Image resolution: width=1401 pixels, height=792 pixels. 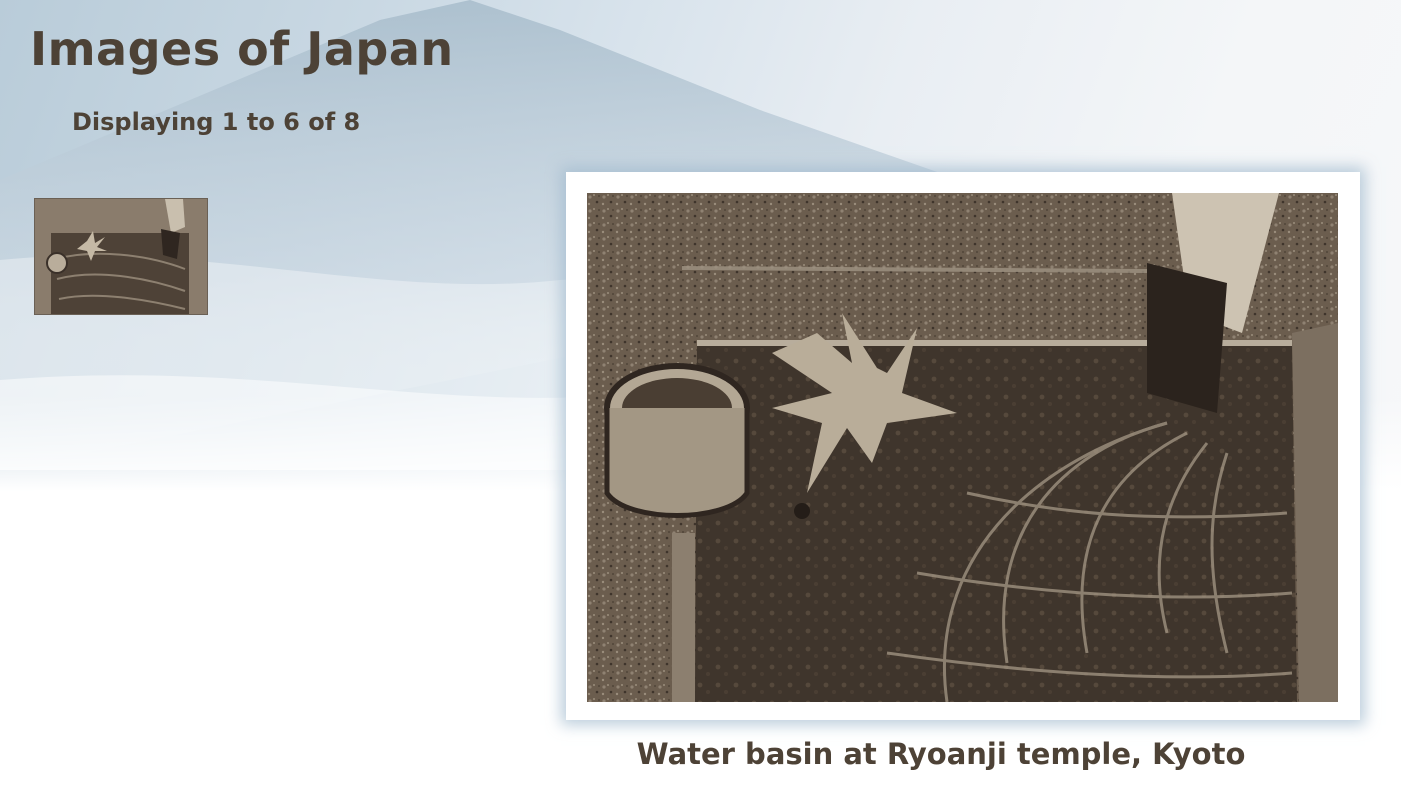 I want to click on page-title: Images of Japan, so click(x=242, y=49).